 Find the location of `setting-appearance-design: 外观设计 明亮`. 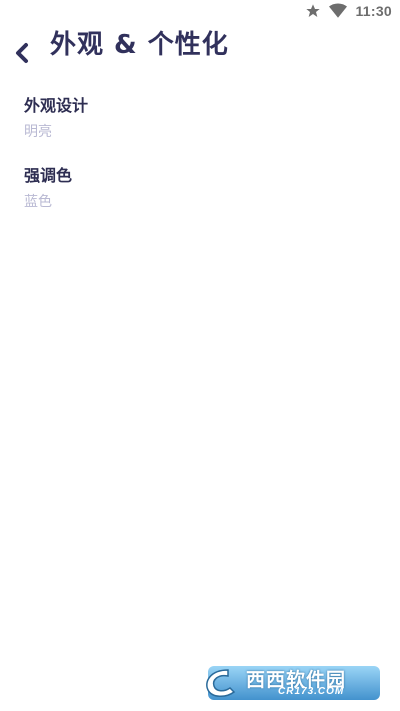

setting-appearance-design: 外观设计 明亮 is located at coordinates (200, 127).